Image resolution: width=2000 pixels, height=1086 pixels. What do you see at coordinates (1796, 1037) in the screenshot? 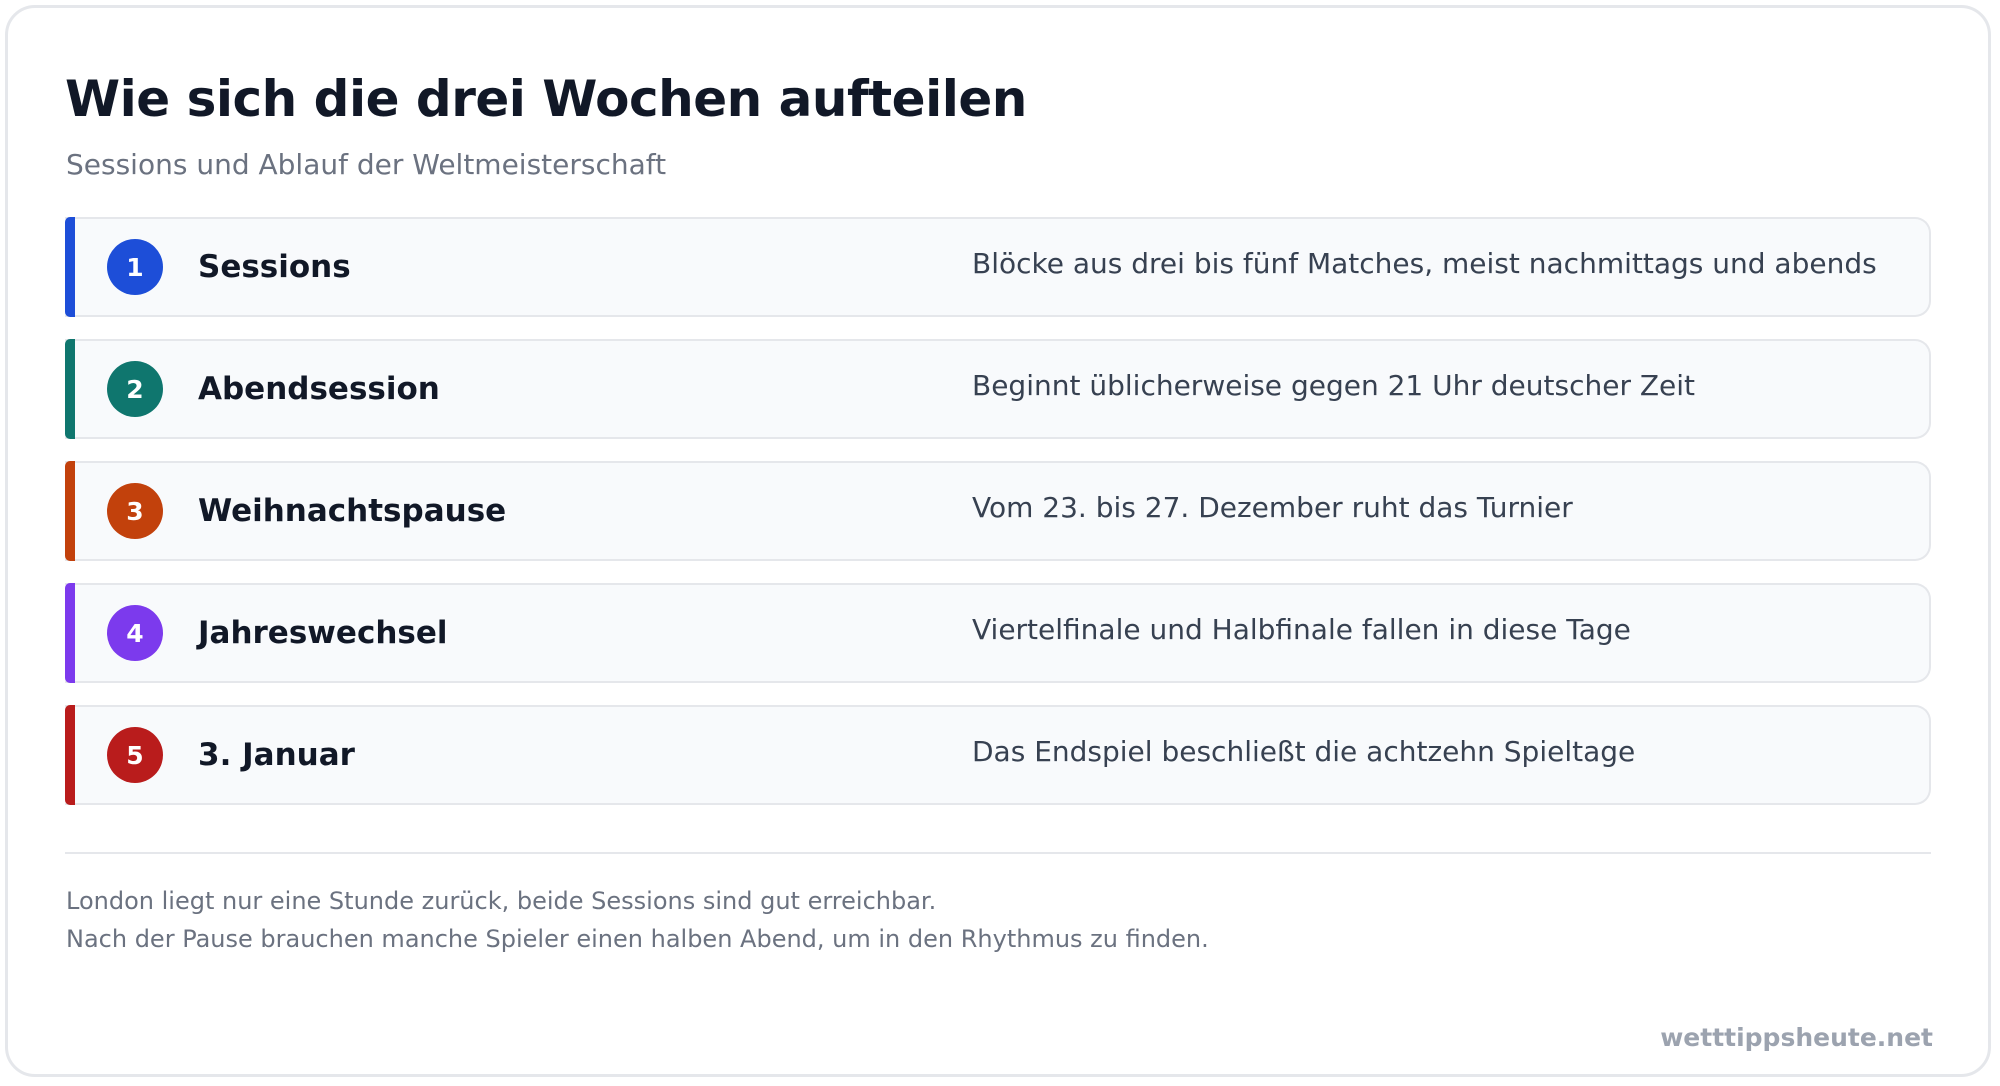
I see `brand-watermark: wetttippsheute.net` at bounding box center [1796, 1037].